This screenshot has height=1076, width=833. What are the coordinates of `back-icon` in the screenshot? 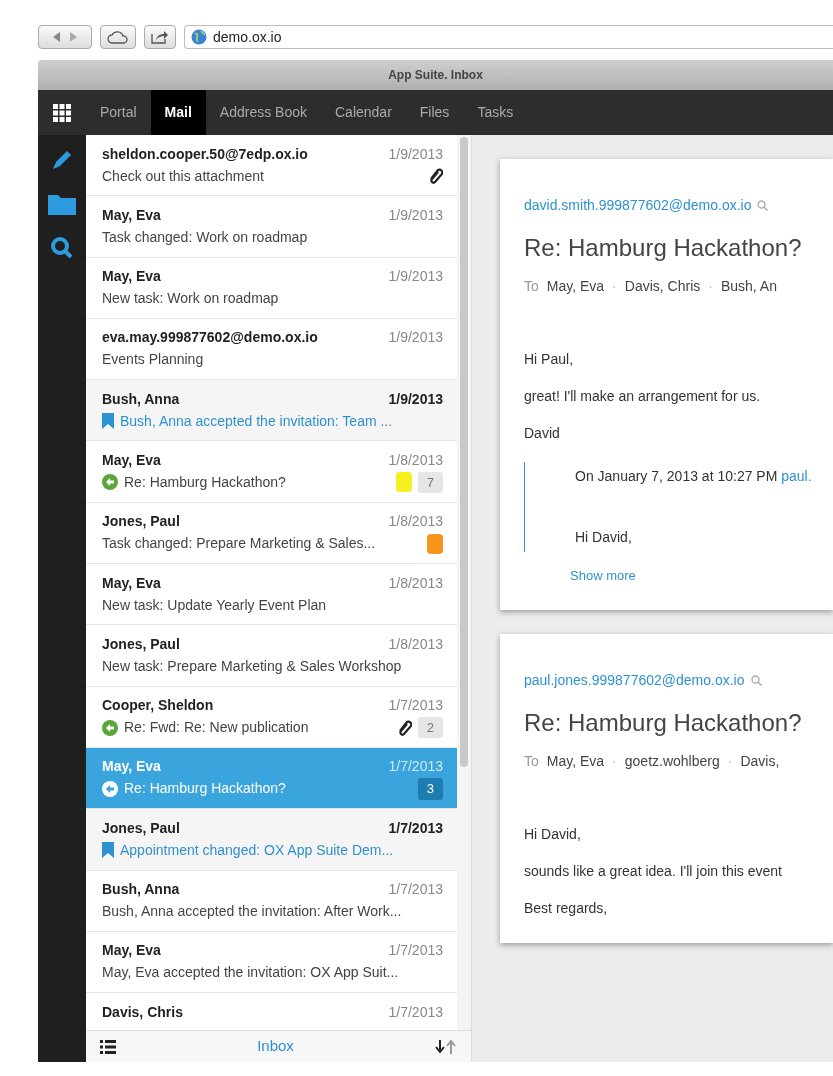 It's located at (57, 37).